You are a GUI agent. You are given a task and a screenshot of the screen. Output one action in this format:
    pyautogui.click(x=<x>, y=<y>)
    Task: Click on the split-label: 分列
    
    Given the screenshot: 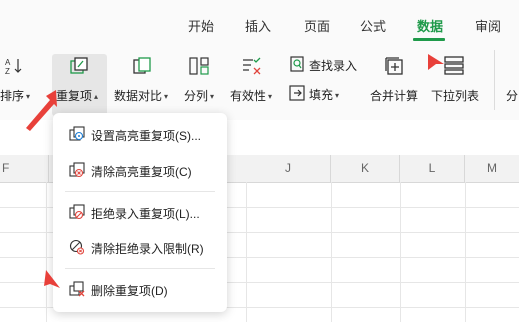 What is the action you would take?
    pyautogui.click(x=196, y=96)
    